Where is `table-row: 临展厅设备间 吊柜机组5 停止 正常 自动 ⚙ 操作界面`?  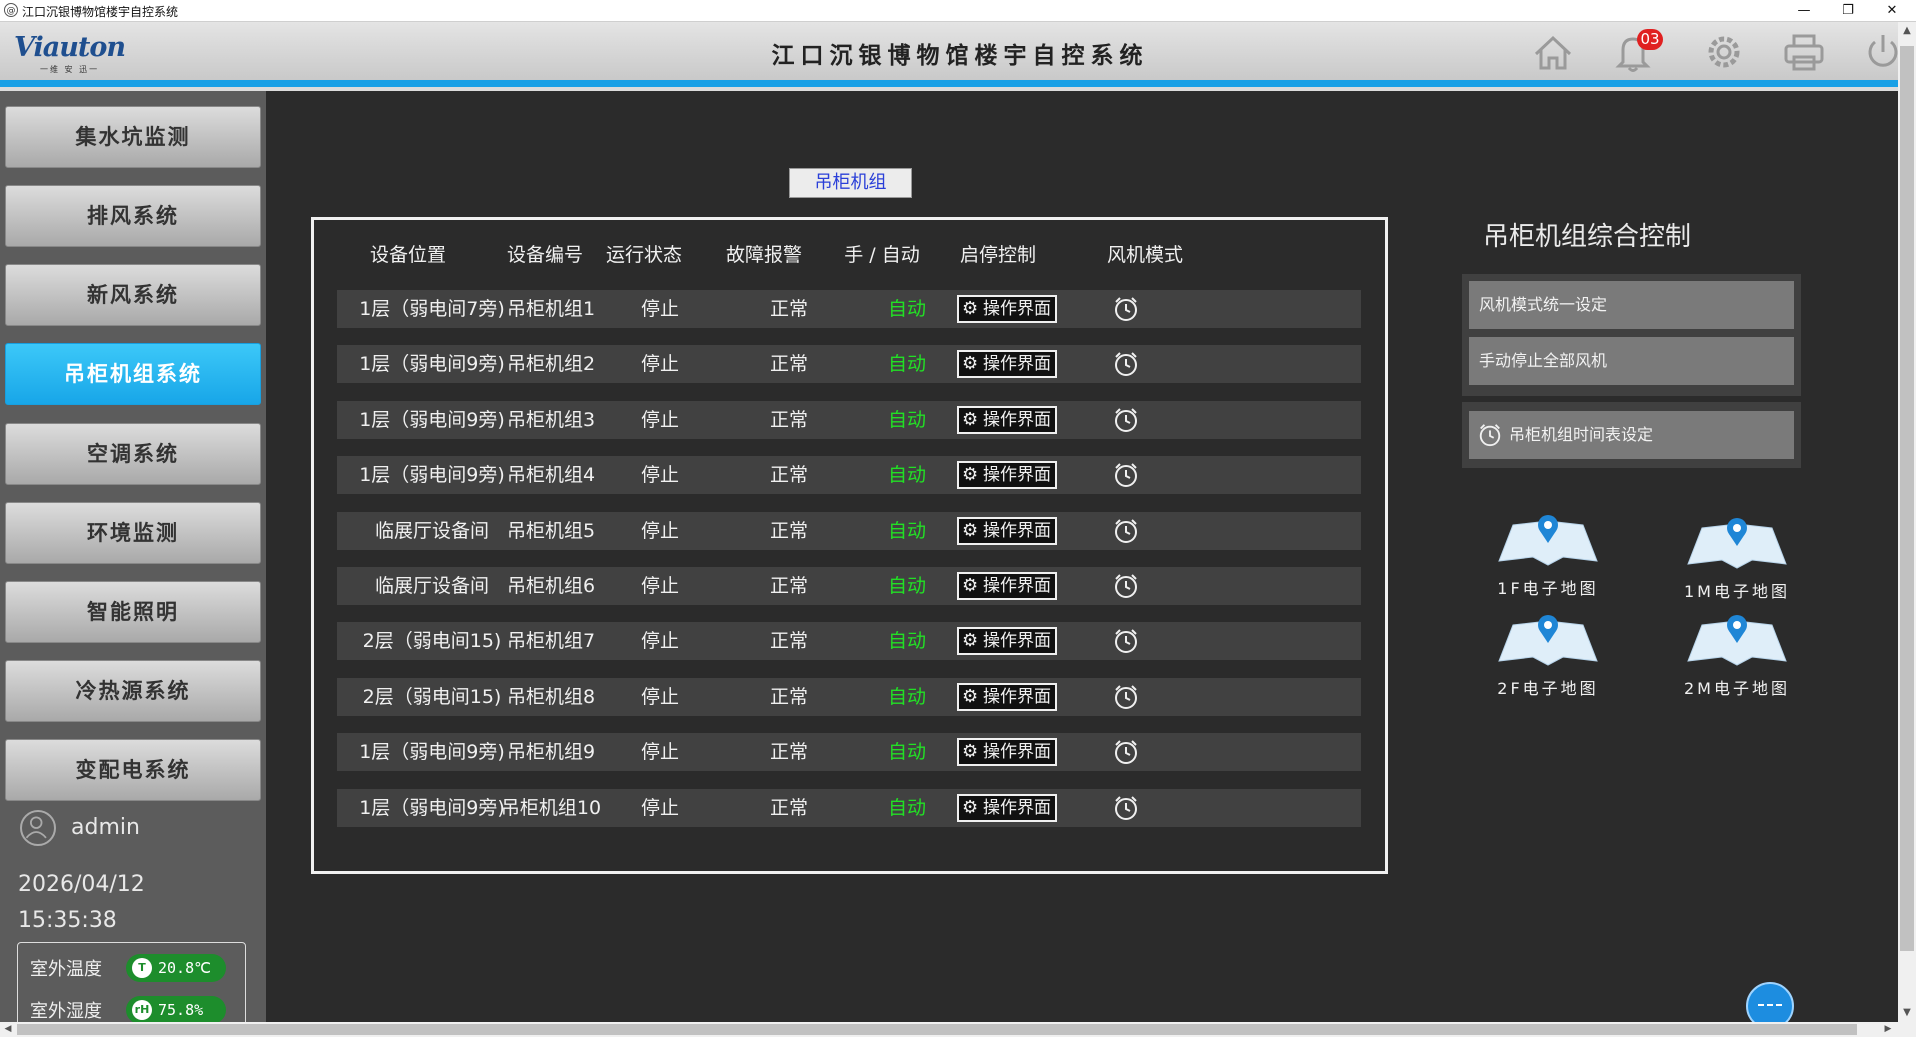
table-row: 临展厅设备间 吊柜机组5 停止 正常 自动 ⚙ 操作界面 is located at coordinates (849, 531).